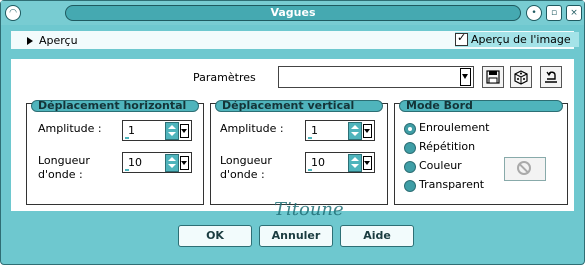 The height and width of the screenshot is (265, 585). What do you see at coordinates (224, 77) in the screenshot?
I see `parameters-label: Paramètres` at bounding box center [224, 77].